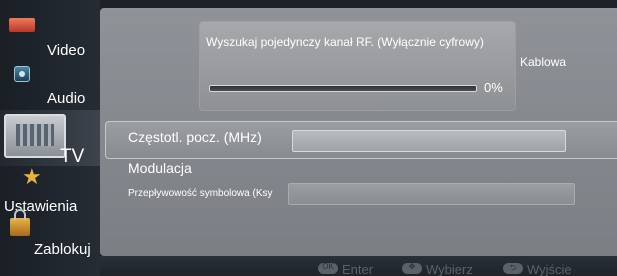 Image resolution: width=617 pixels, height=276 pixels. I want to click on video-icon, so click(22, 25).